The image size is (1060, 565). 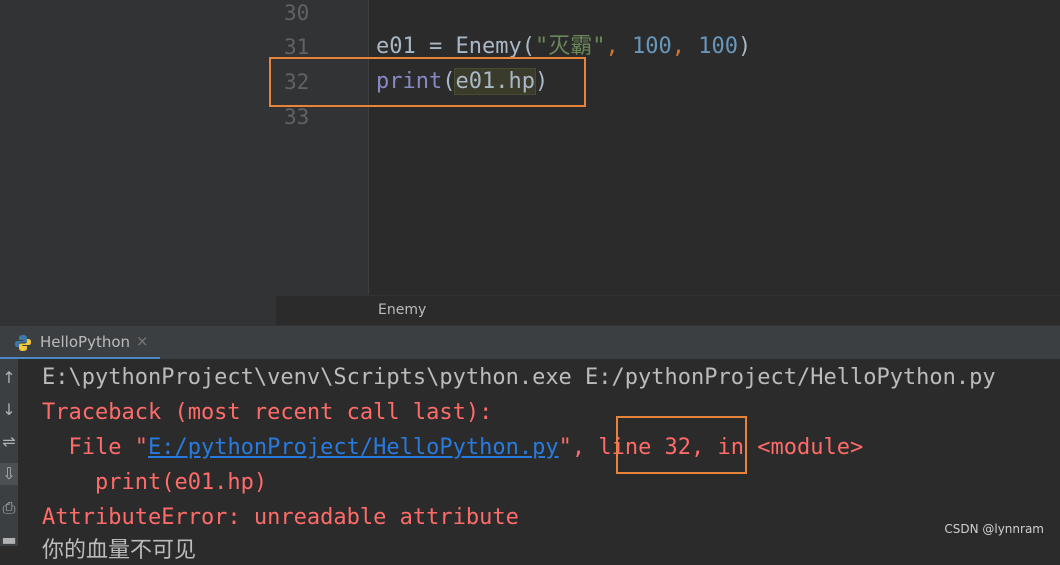 I want to click on print-icon: ⎙, so click(x=9, y=508).